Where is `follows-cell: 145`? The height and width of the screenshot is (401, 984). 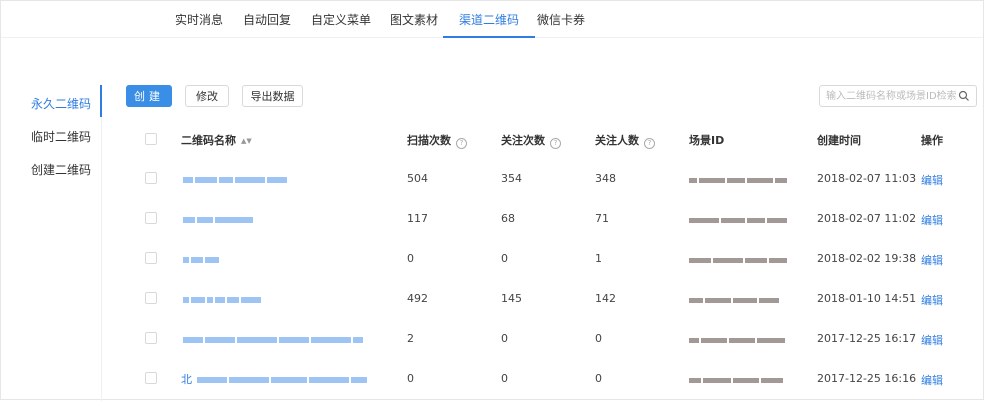 follows-cell: 145 is located at coordinates (511, 298).